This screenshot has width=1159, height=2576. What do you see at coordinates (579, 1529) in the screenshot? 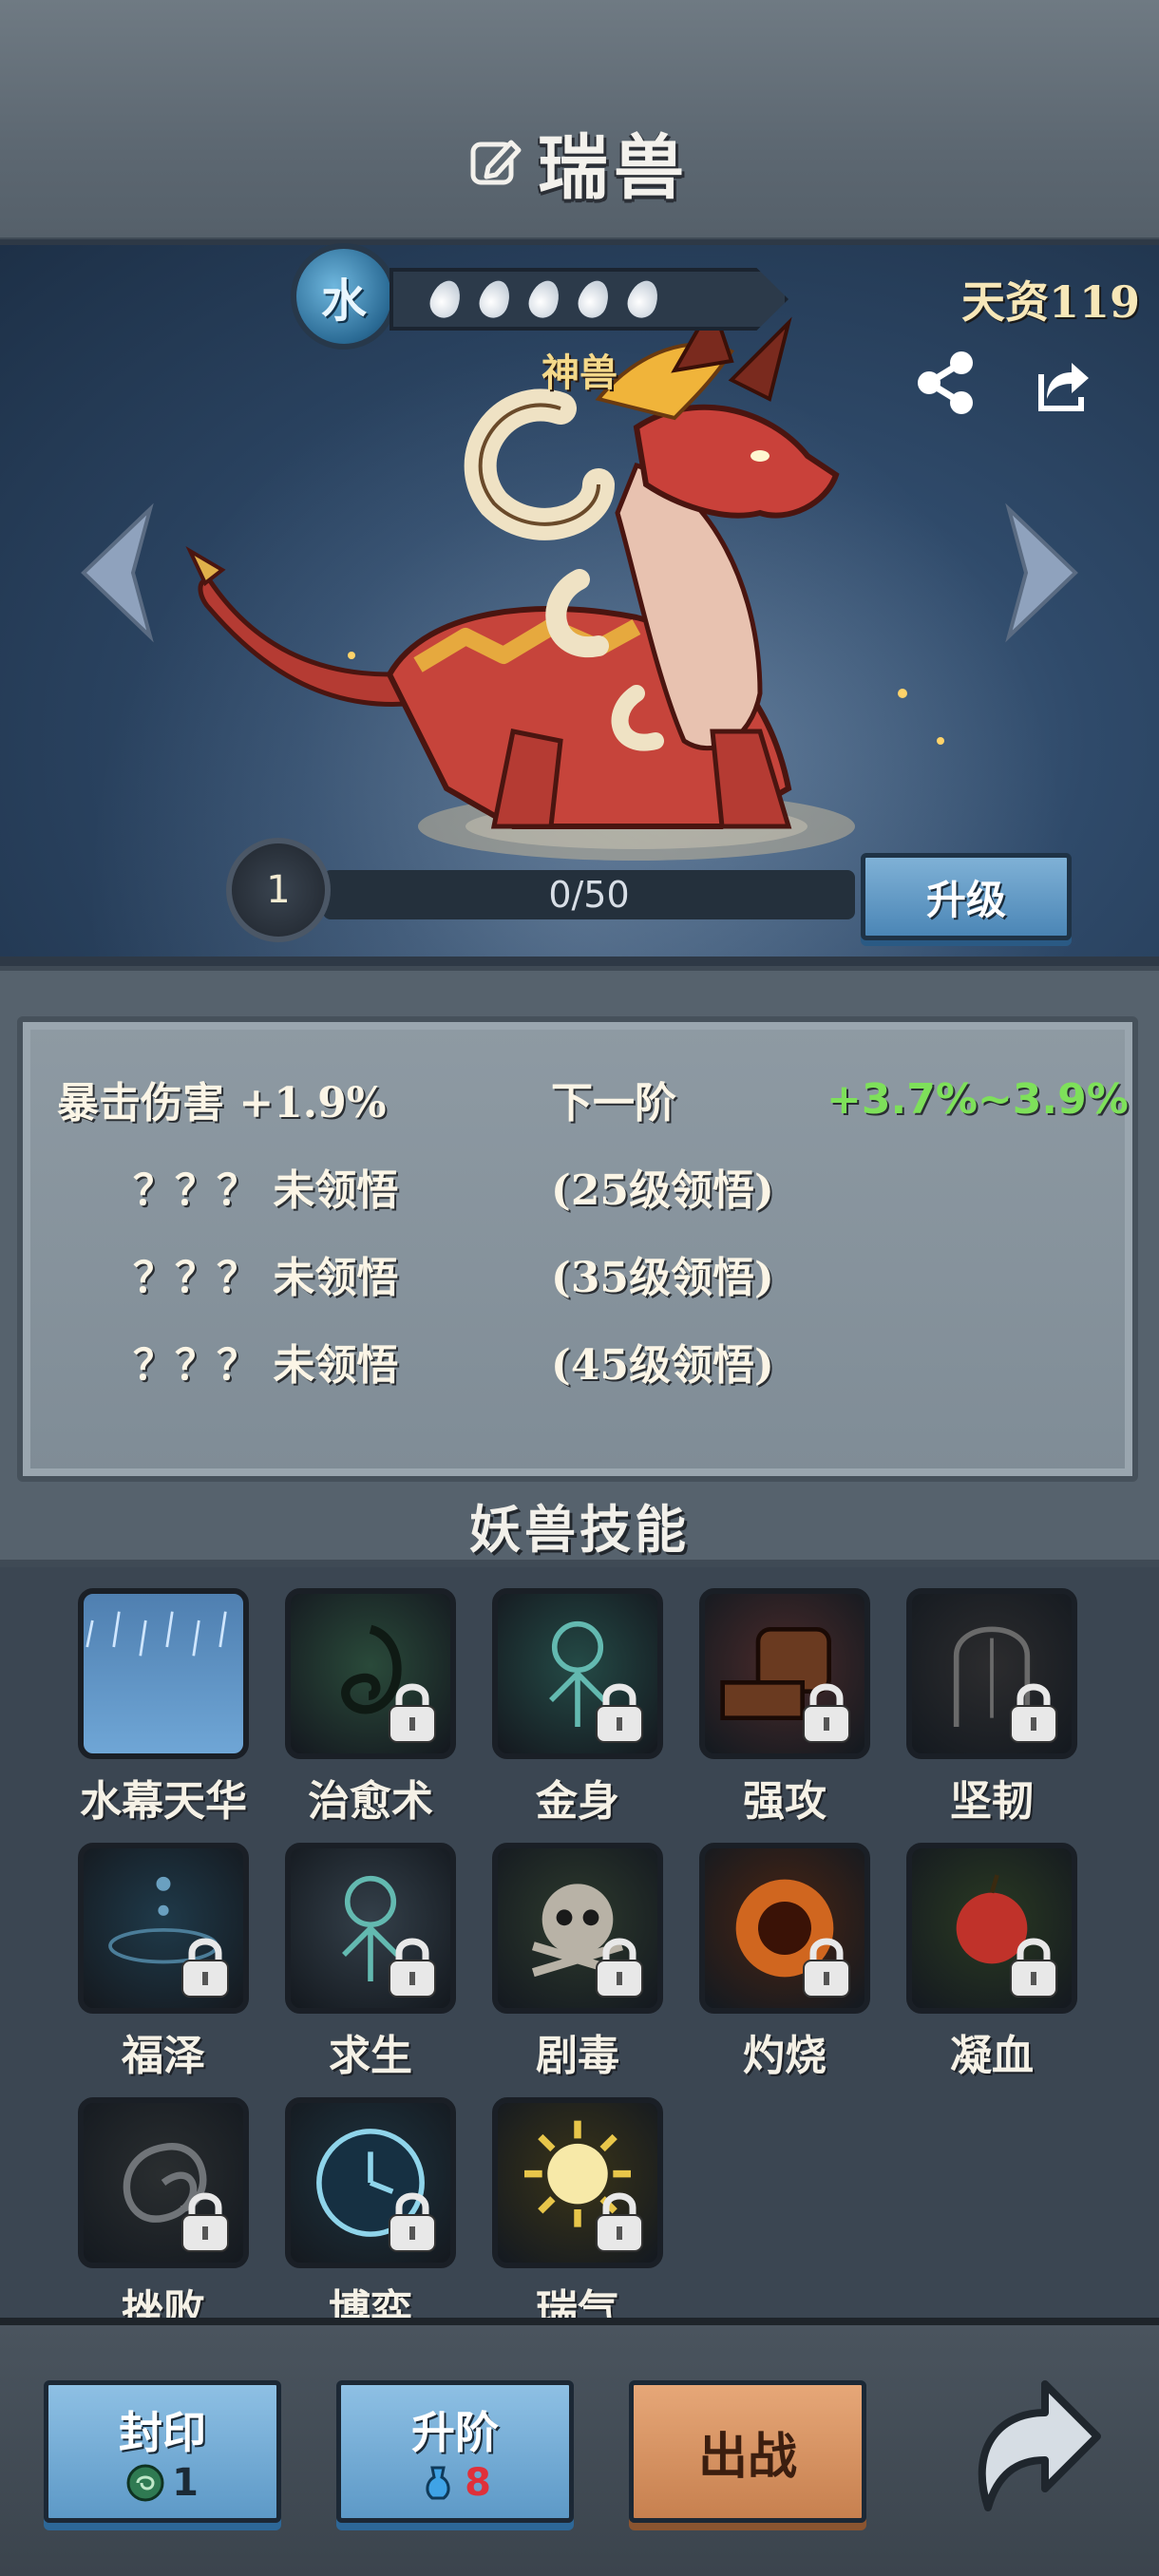
I see `skills-title: 妖兽技能` at bounding box center [579, 1529].